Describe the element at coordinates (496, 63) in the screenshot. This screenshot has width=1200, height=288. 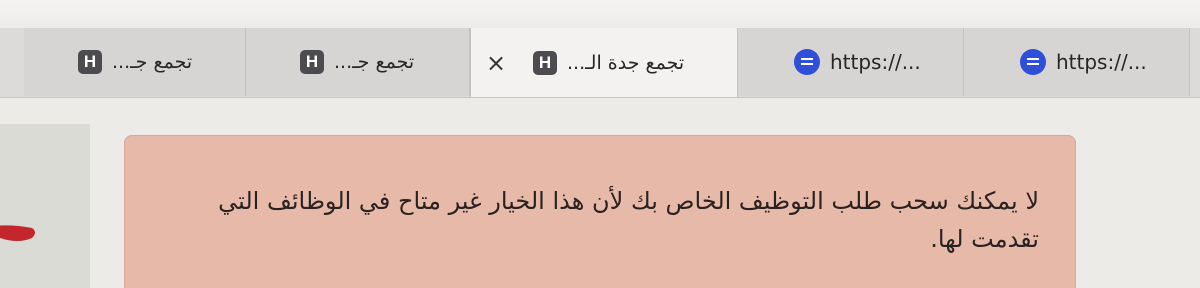
I see `close-tab-button: ×` at that location.